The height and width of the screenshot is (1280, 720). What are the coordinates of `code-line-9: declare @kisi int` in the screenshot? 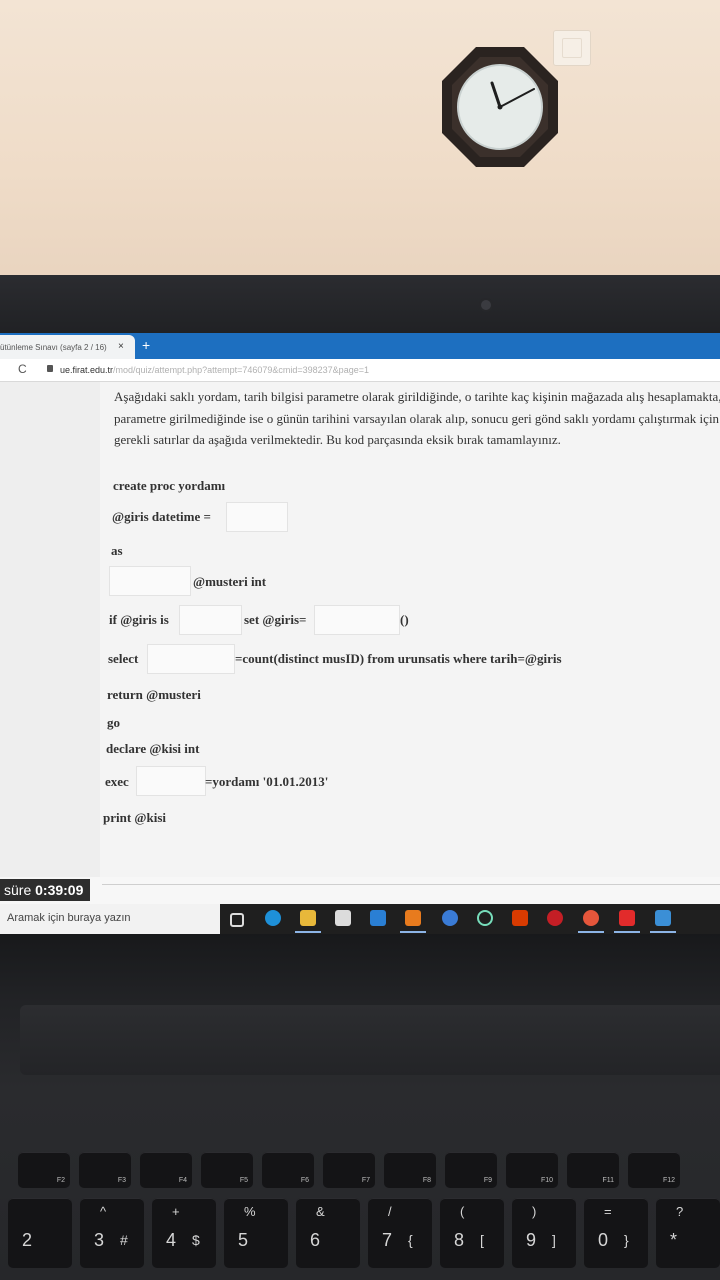 It's located at (153, 748).